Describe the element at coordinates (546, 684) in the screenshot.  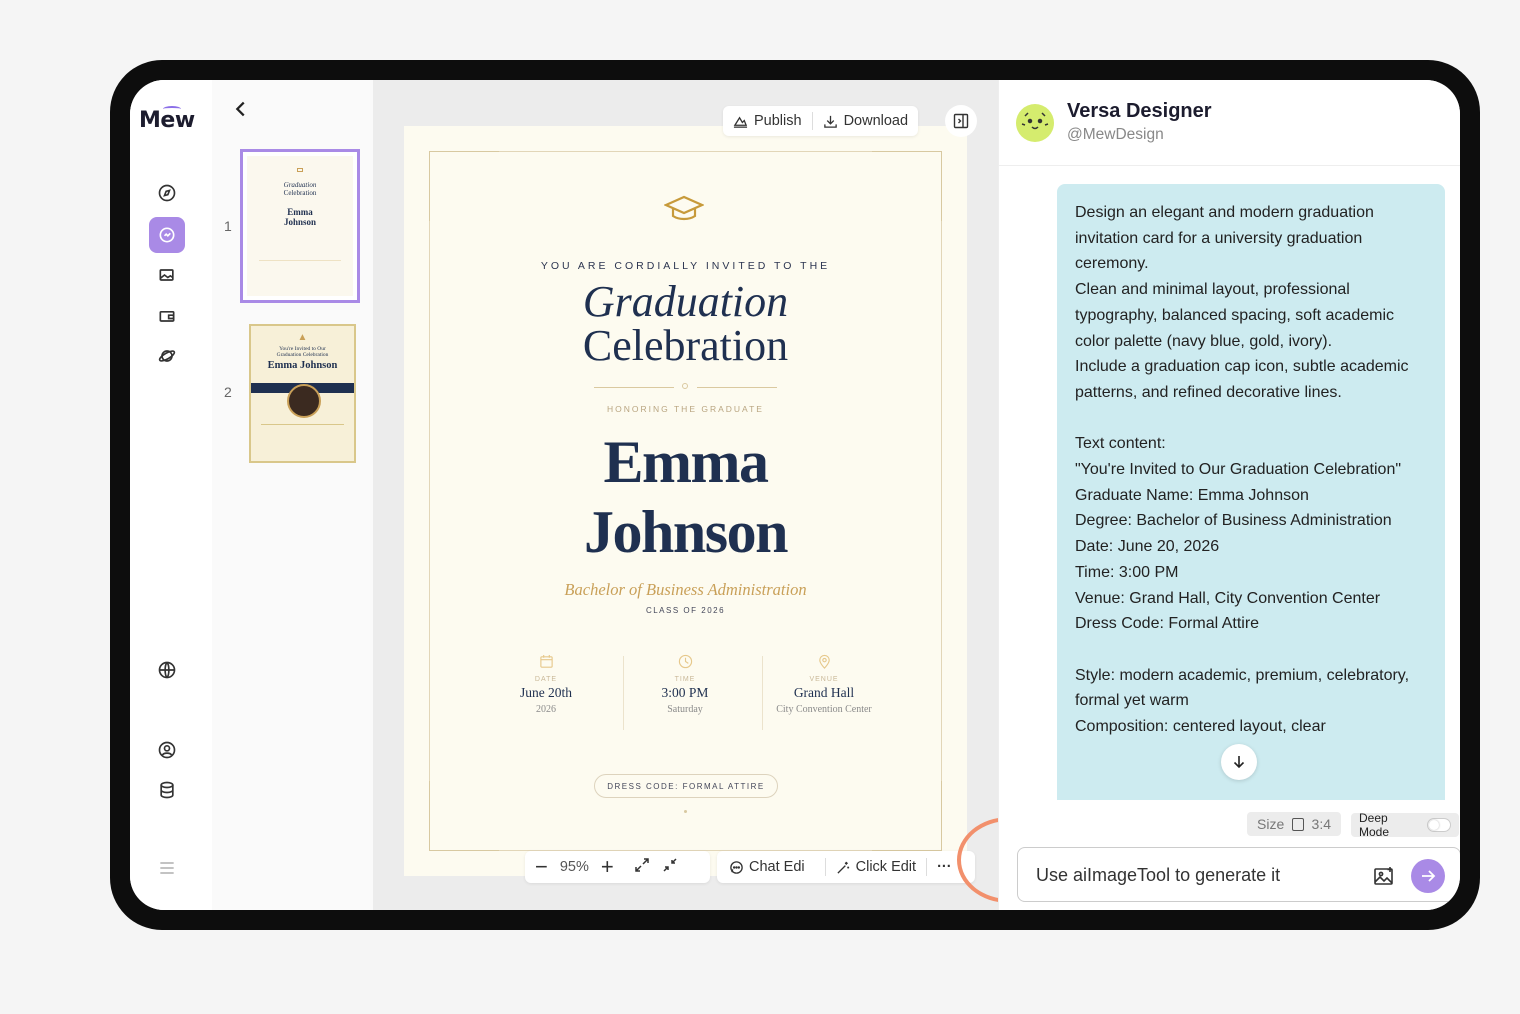
I see `date-block: DATE June 20th 2026` at that location.